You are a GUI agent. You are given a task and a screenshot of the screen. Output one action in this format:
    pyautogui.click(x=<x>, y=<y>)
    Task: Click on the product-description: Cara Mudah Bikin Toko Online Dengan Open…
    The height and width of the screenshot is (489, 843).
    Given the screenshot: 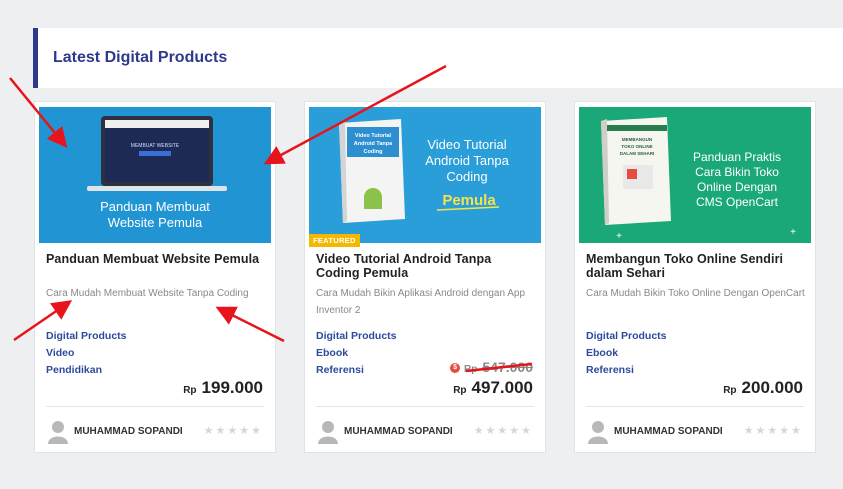 What is the action you would take?
    pyautogui.click(x=695, y=293)
    